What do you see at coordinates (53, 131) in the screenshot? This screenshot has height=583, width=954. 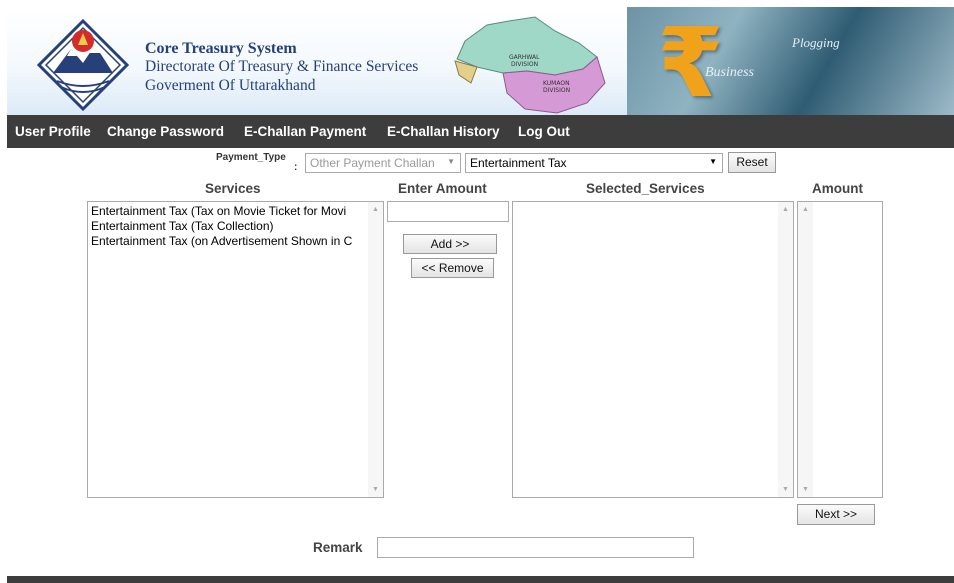 I see `nav-user-profile: User Profile` at bounding box center [53, 131].